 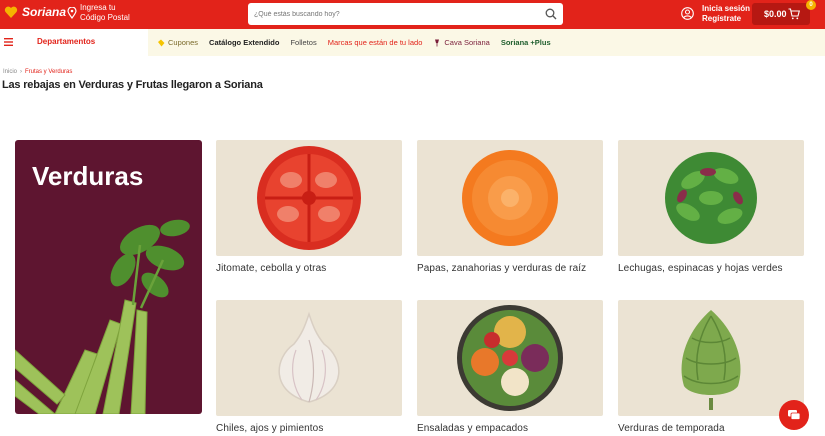 I want to click on nav-item-label: Folletos, so click(x=303, y=42).